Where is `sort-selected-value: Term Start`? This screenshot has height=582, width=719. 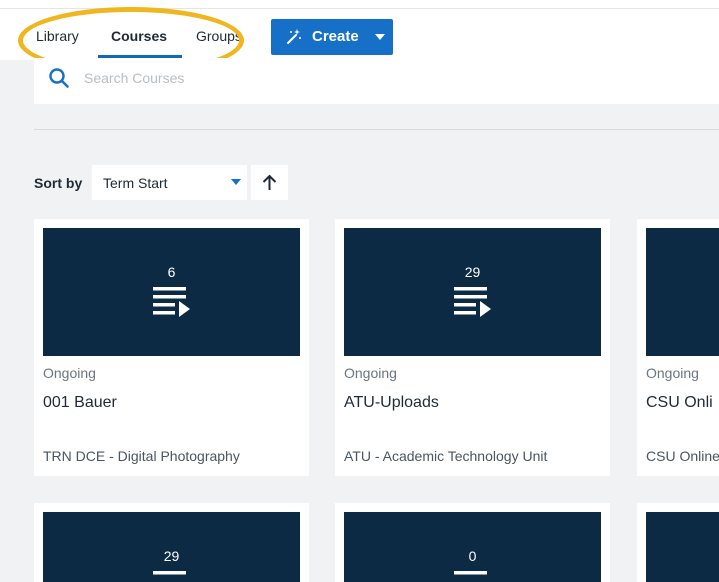 sort-selected-value: Term Start is located at coordinates (135, 183).